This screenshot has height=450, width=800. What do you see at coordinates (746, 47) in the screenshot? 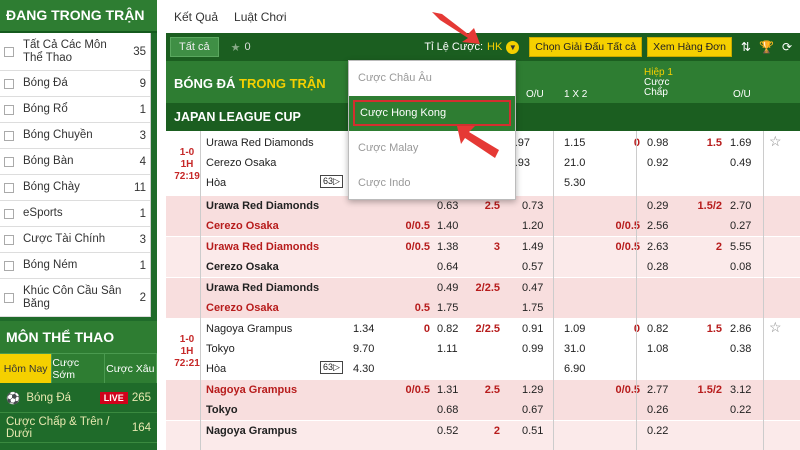
I see `sort-icon: ⇅` at bounding box center [746, 47].